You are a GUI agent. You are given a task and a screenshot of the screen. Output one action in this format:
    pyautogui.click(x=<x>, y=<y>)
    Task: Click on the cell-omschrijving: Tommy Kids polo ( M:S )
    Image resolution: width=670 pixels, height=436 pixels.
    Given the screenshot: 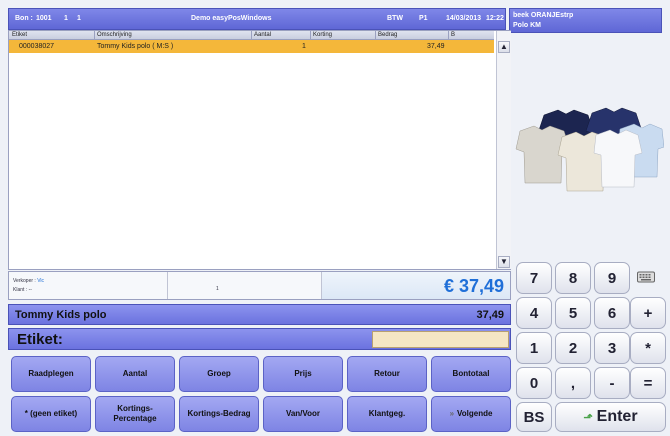 What is the action you would take?
    pyautogui.click(x=135, y=46)
    